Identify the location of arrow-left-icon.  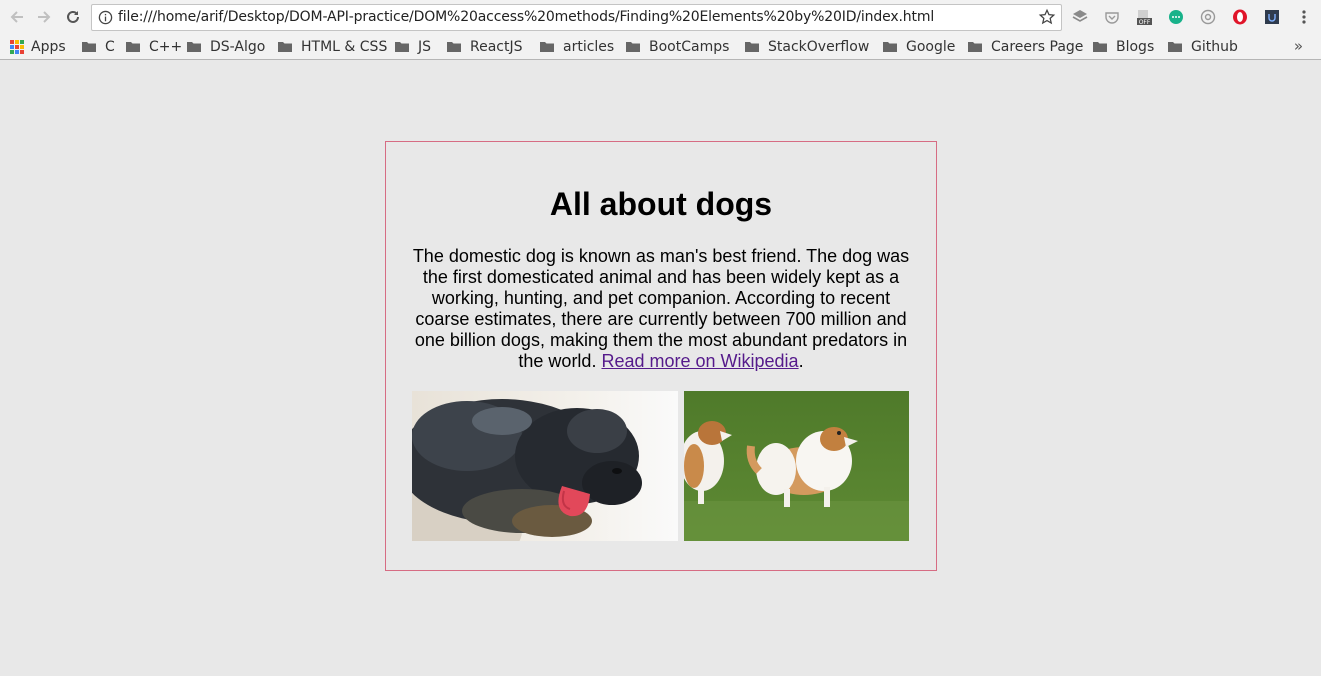
(16, 17).